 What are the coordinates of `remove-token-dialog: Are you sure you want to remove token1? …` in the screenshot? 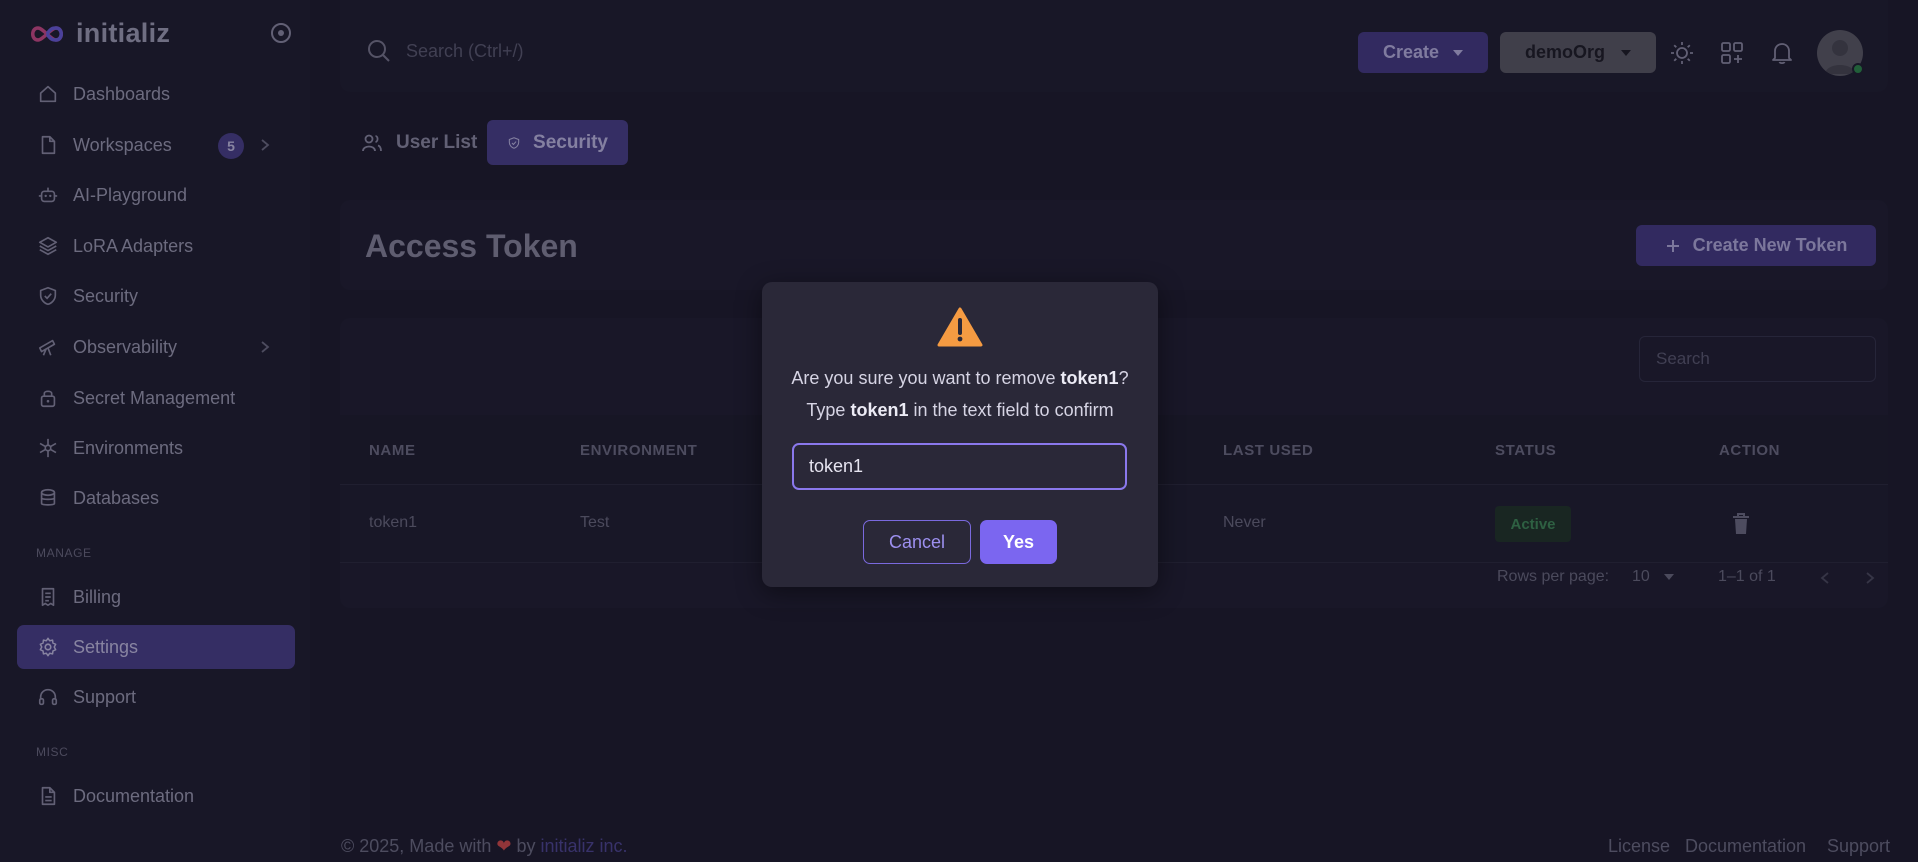 It's located at (960, 434).